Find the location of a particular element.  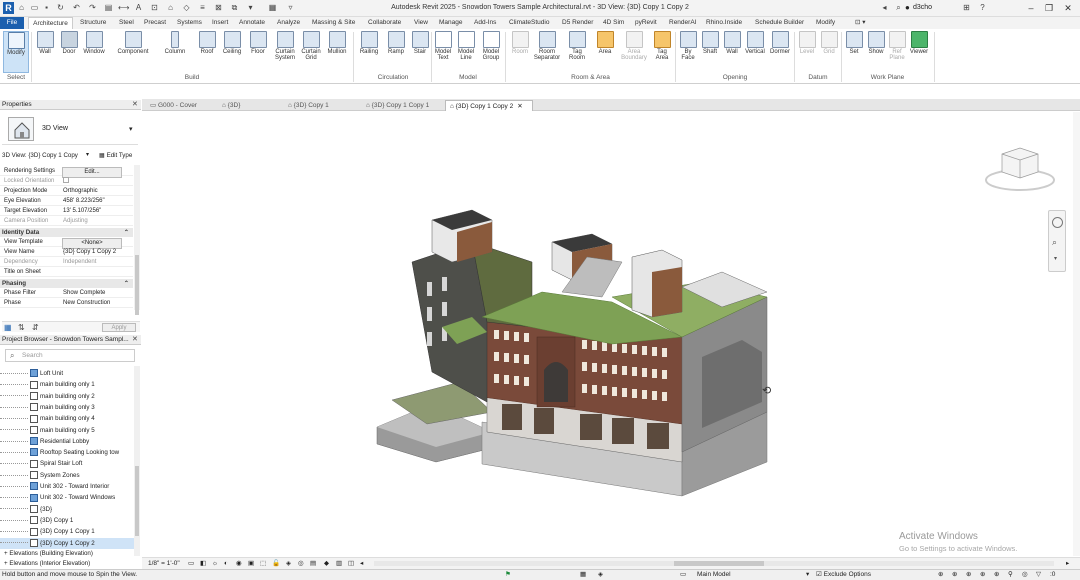

tree-item: Residential Lobby is located at coordinates (68, 441).